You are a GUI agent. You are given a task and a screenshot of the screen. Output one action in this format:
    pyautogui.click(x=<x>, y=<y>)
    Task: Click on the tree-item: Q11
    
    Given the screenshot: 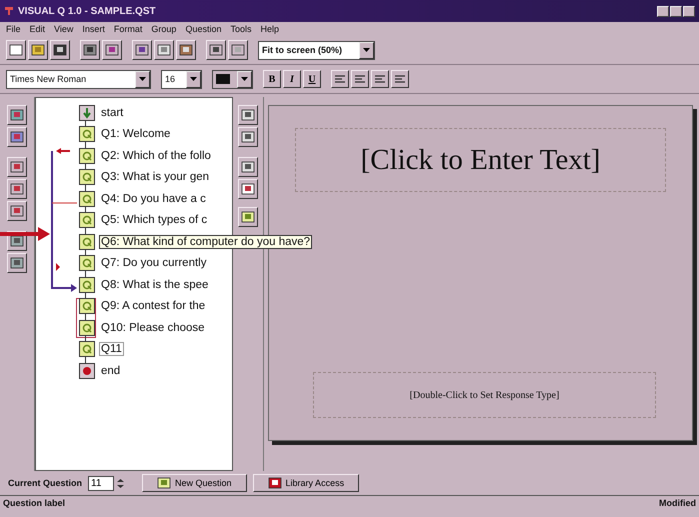 What is the action you would take?
    pyautogui.click(x=111, y=349)
    